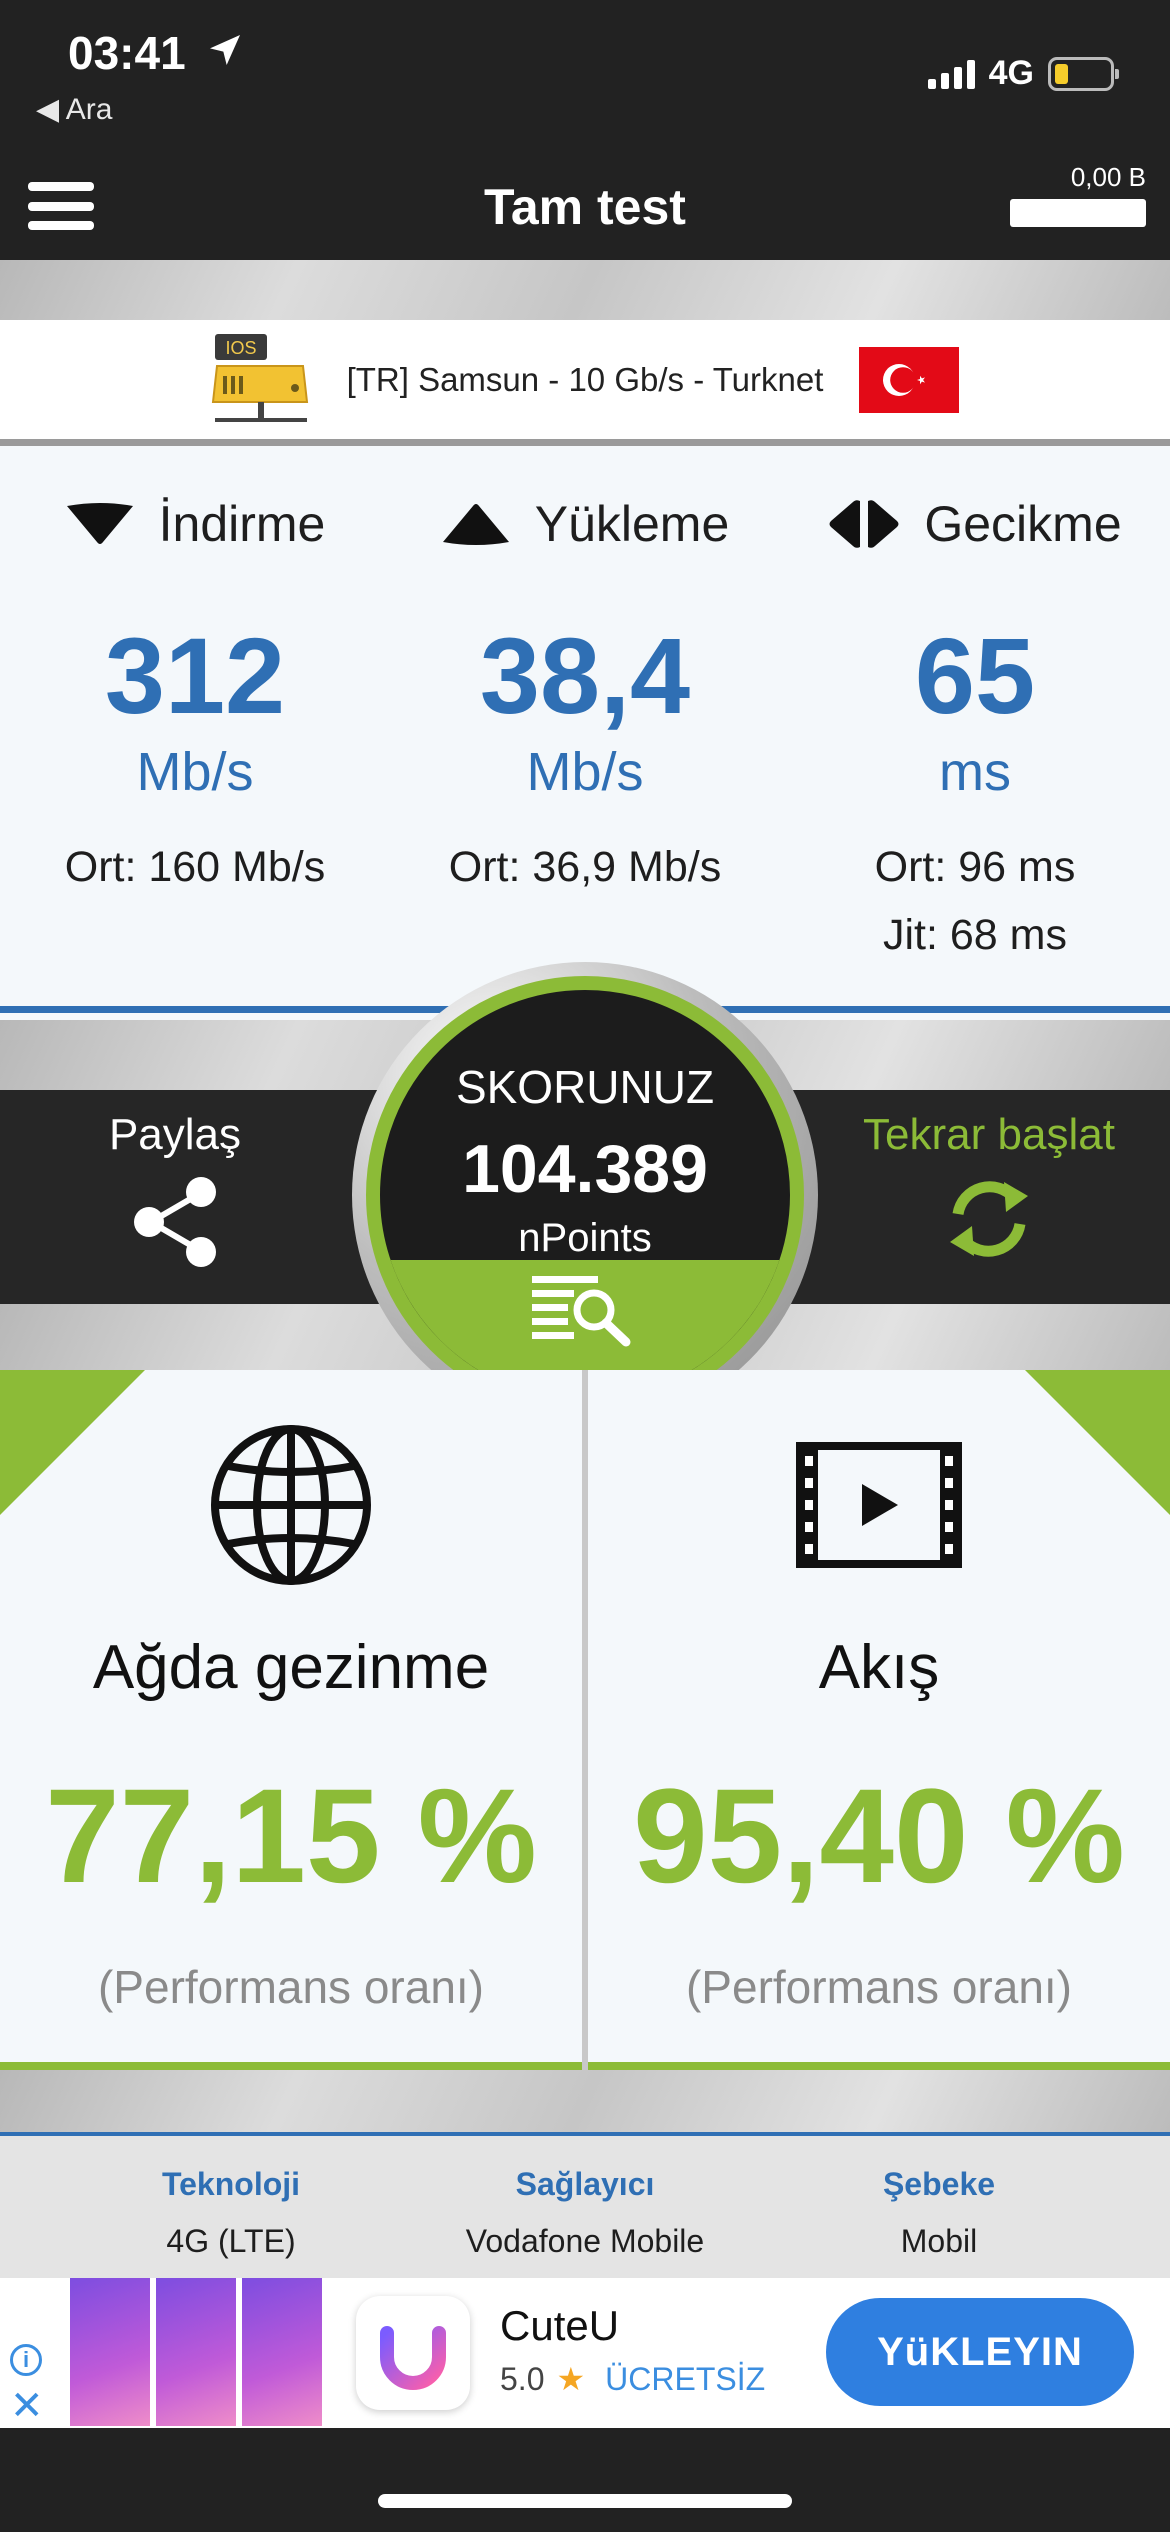 This screenshot has height=2532, width=1170. What do you see at coordinates (99, 523) in the screenshot?
I see `download-arrow-icon` at bounding box center [99, 523].